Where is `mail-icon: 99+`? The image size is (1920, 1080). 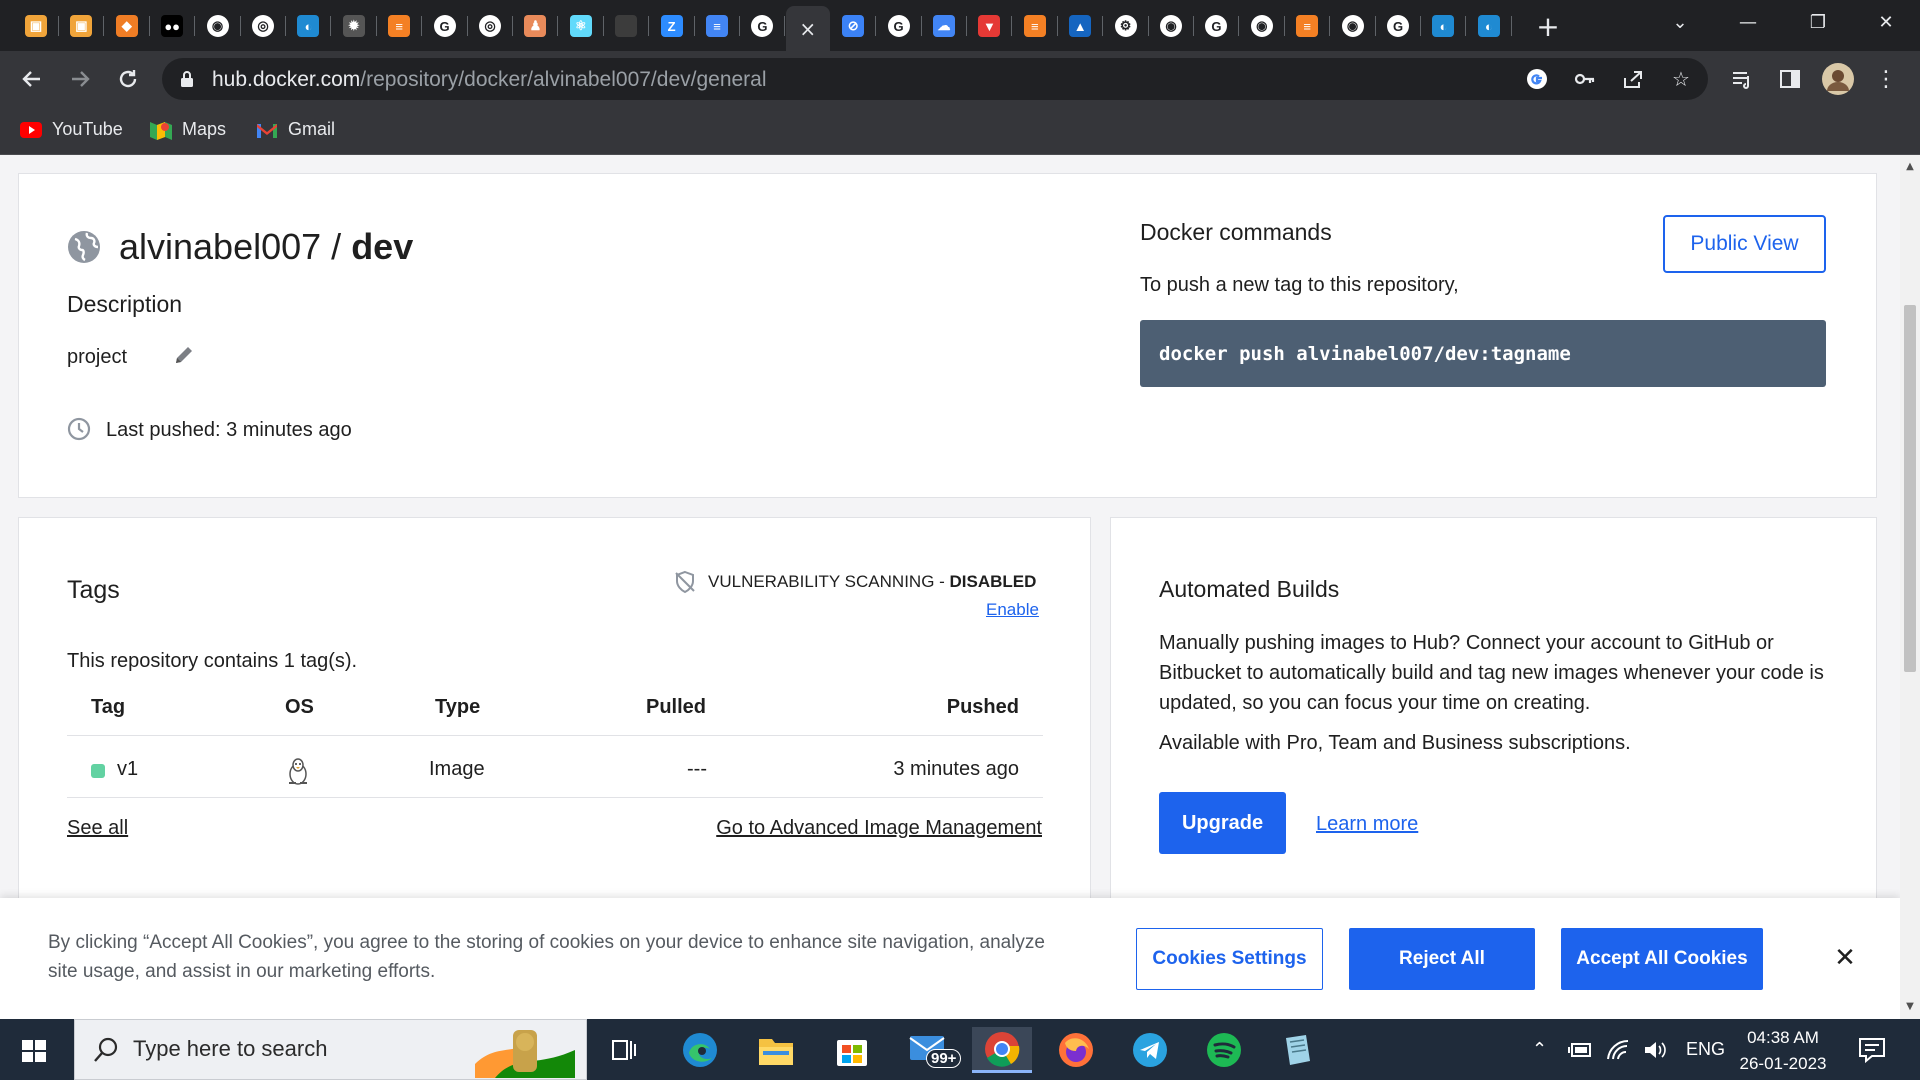
mail-icon: 99+ is located at coordinates (930, 1050).